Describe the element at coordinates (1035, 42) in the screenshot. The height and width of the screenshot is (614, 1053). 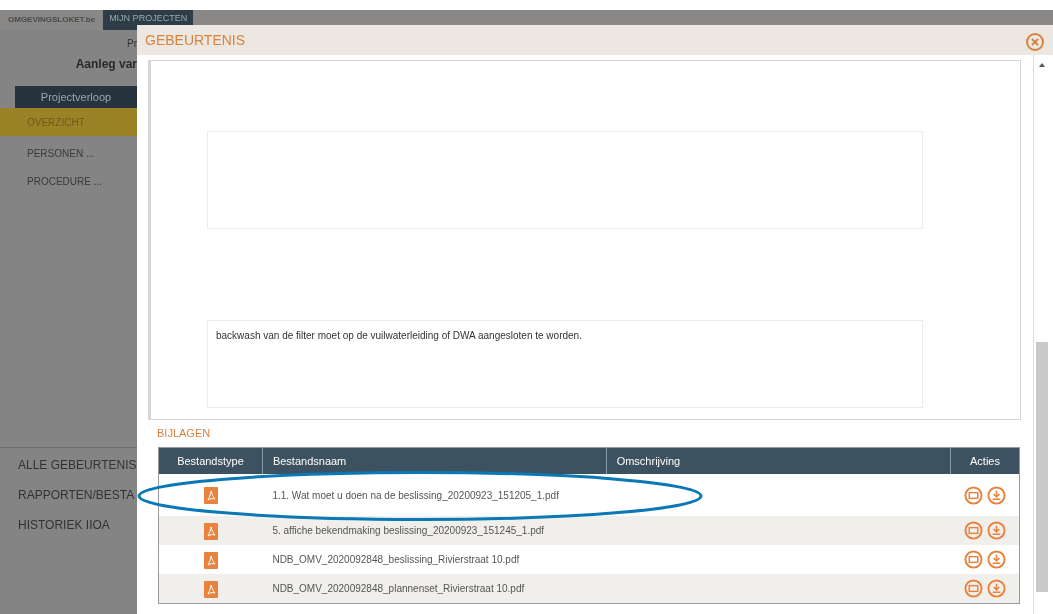
I see `close-icon` at that location.